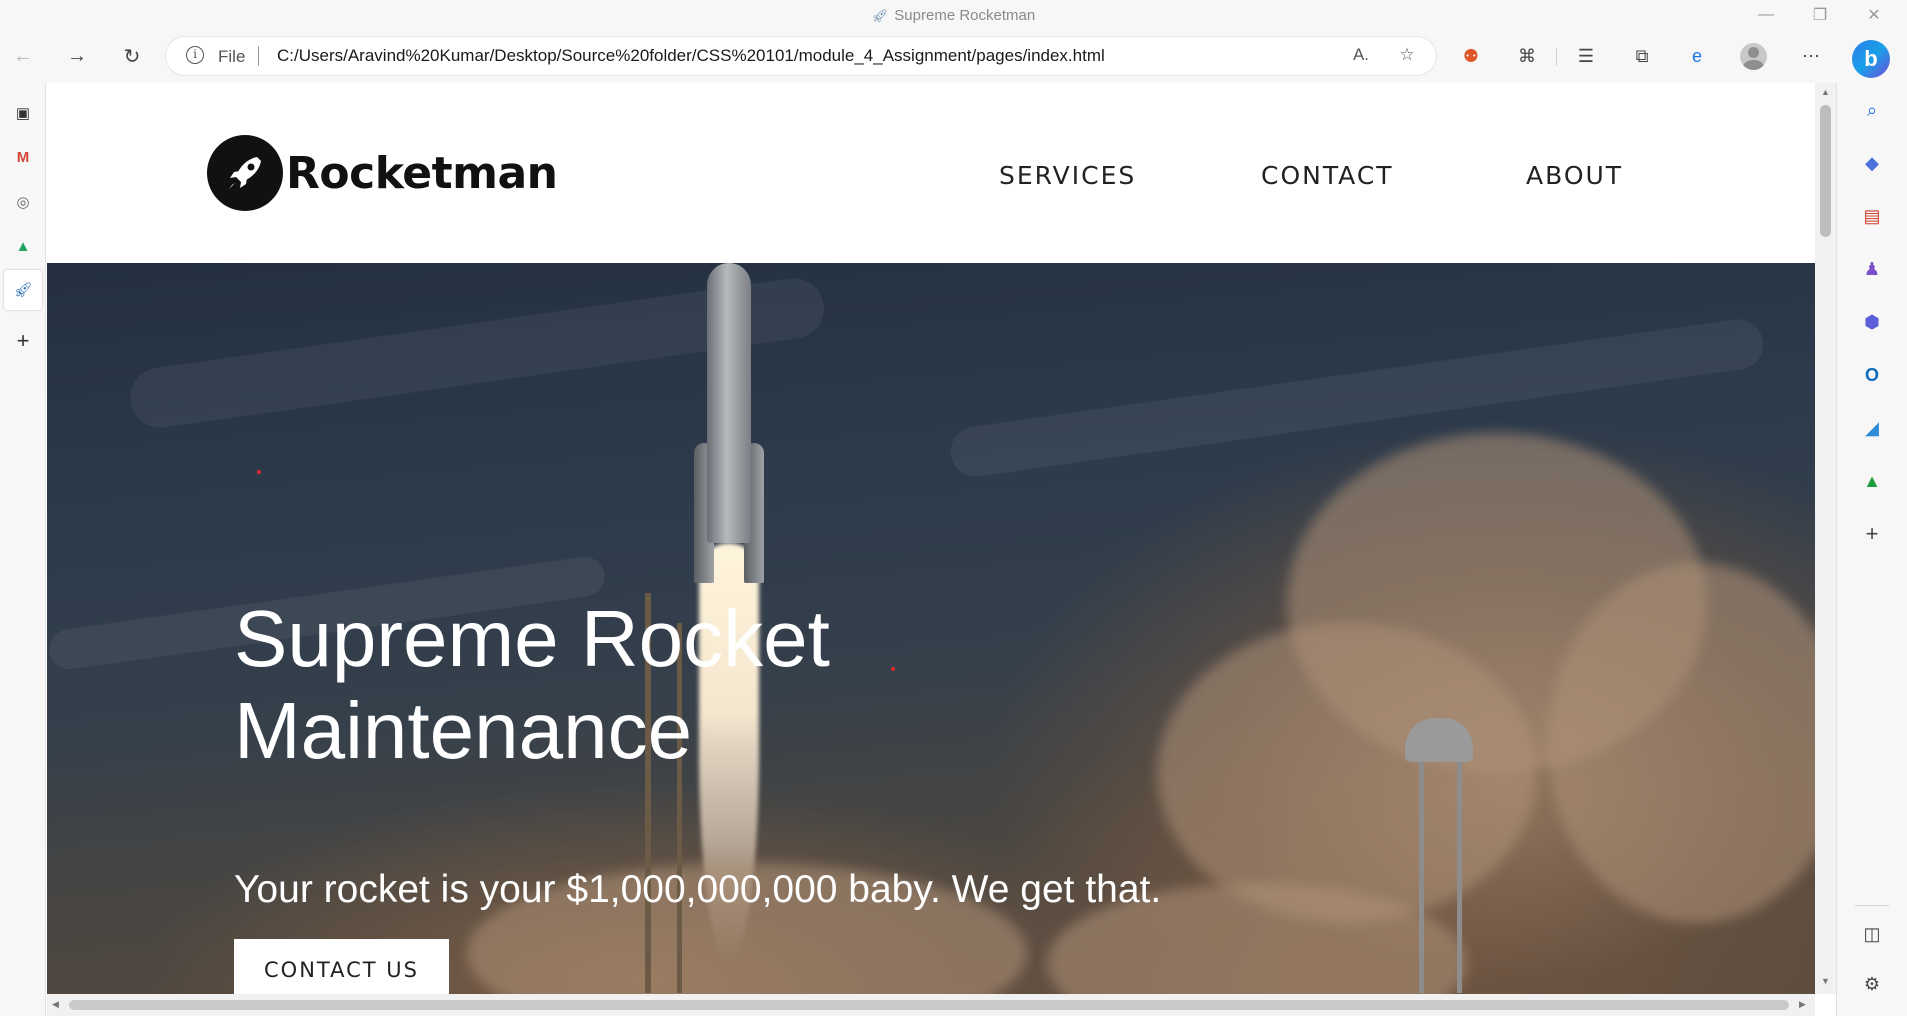  Describe the element at coordinates (1825, 538) in the screenshot. I see `vertical-scrollbar: ▲ ▼` at that location.